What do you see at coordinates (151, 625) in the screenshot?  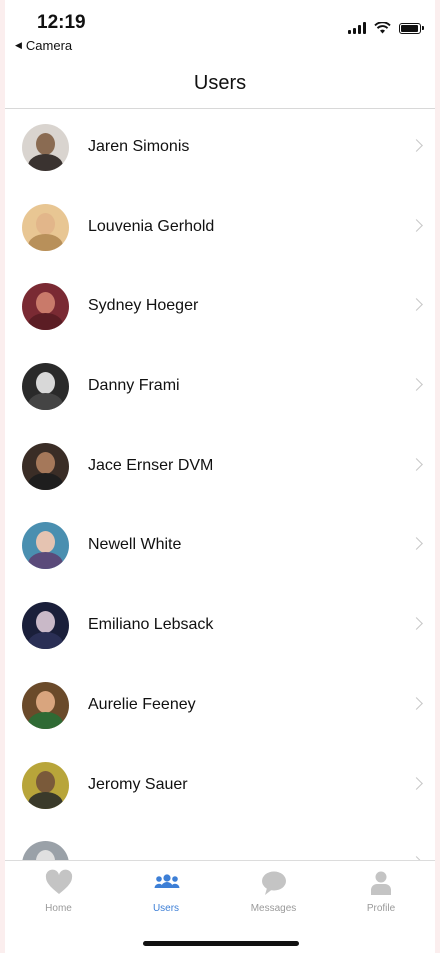 I see `user-name: Emiliano Lebsack` at bounding box center [151, 625].